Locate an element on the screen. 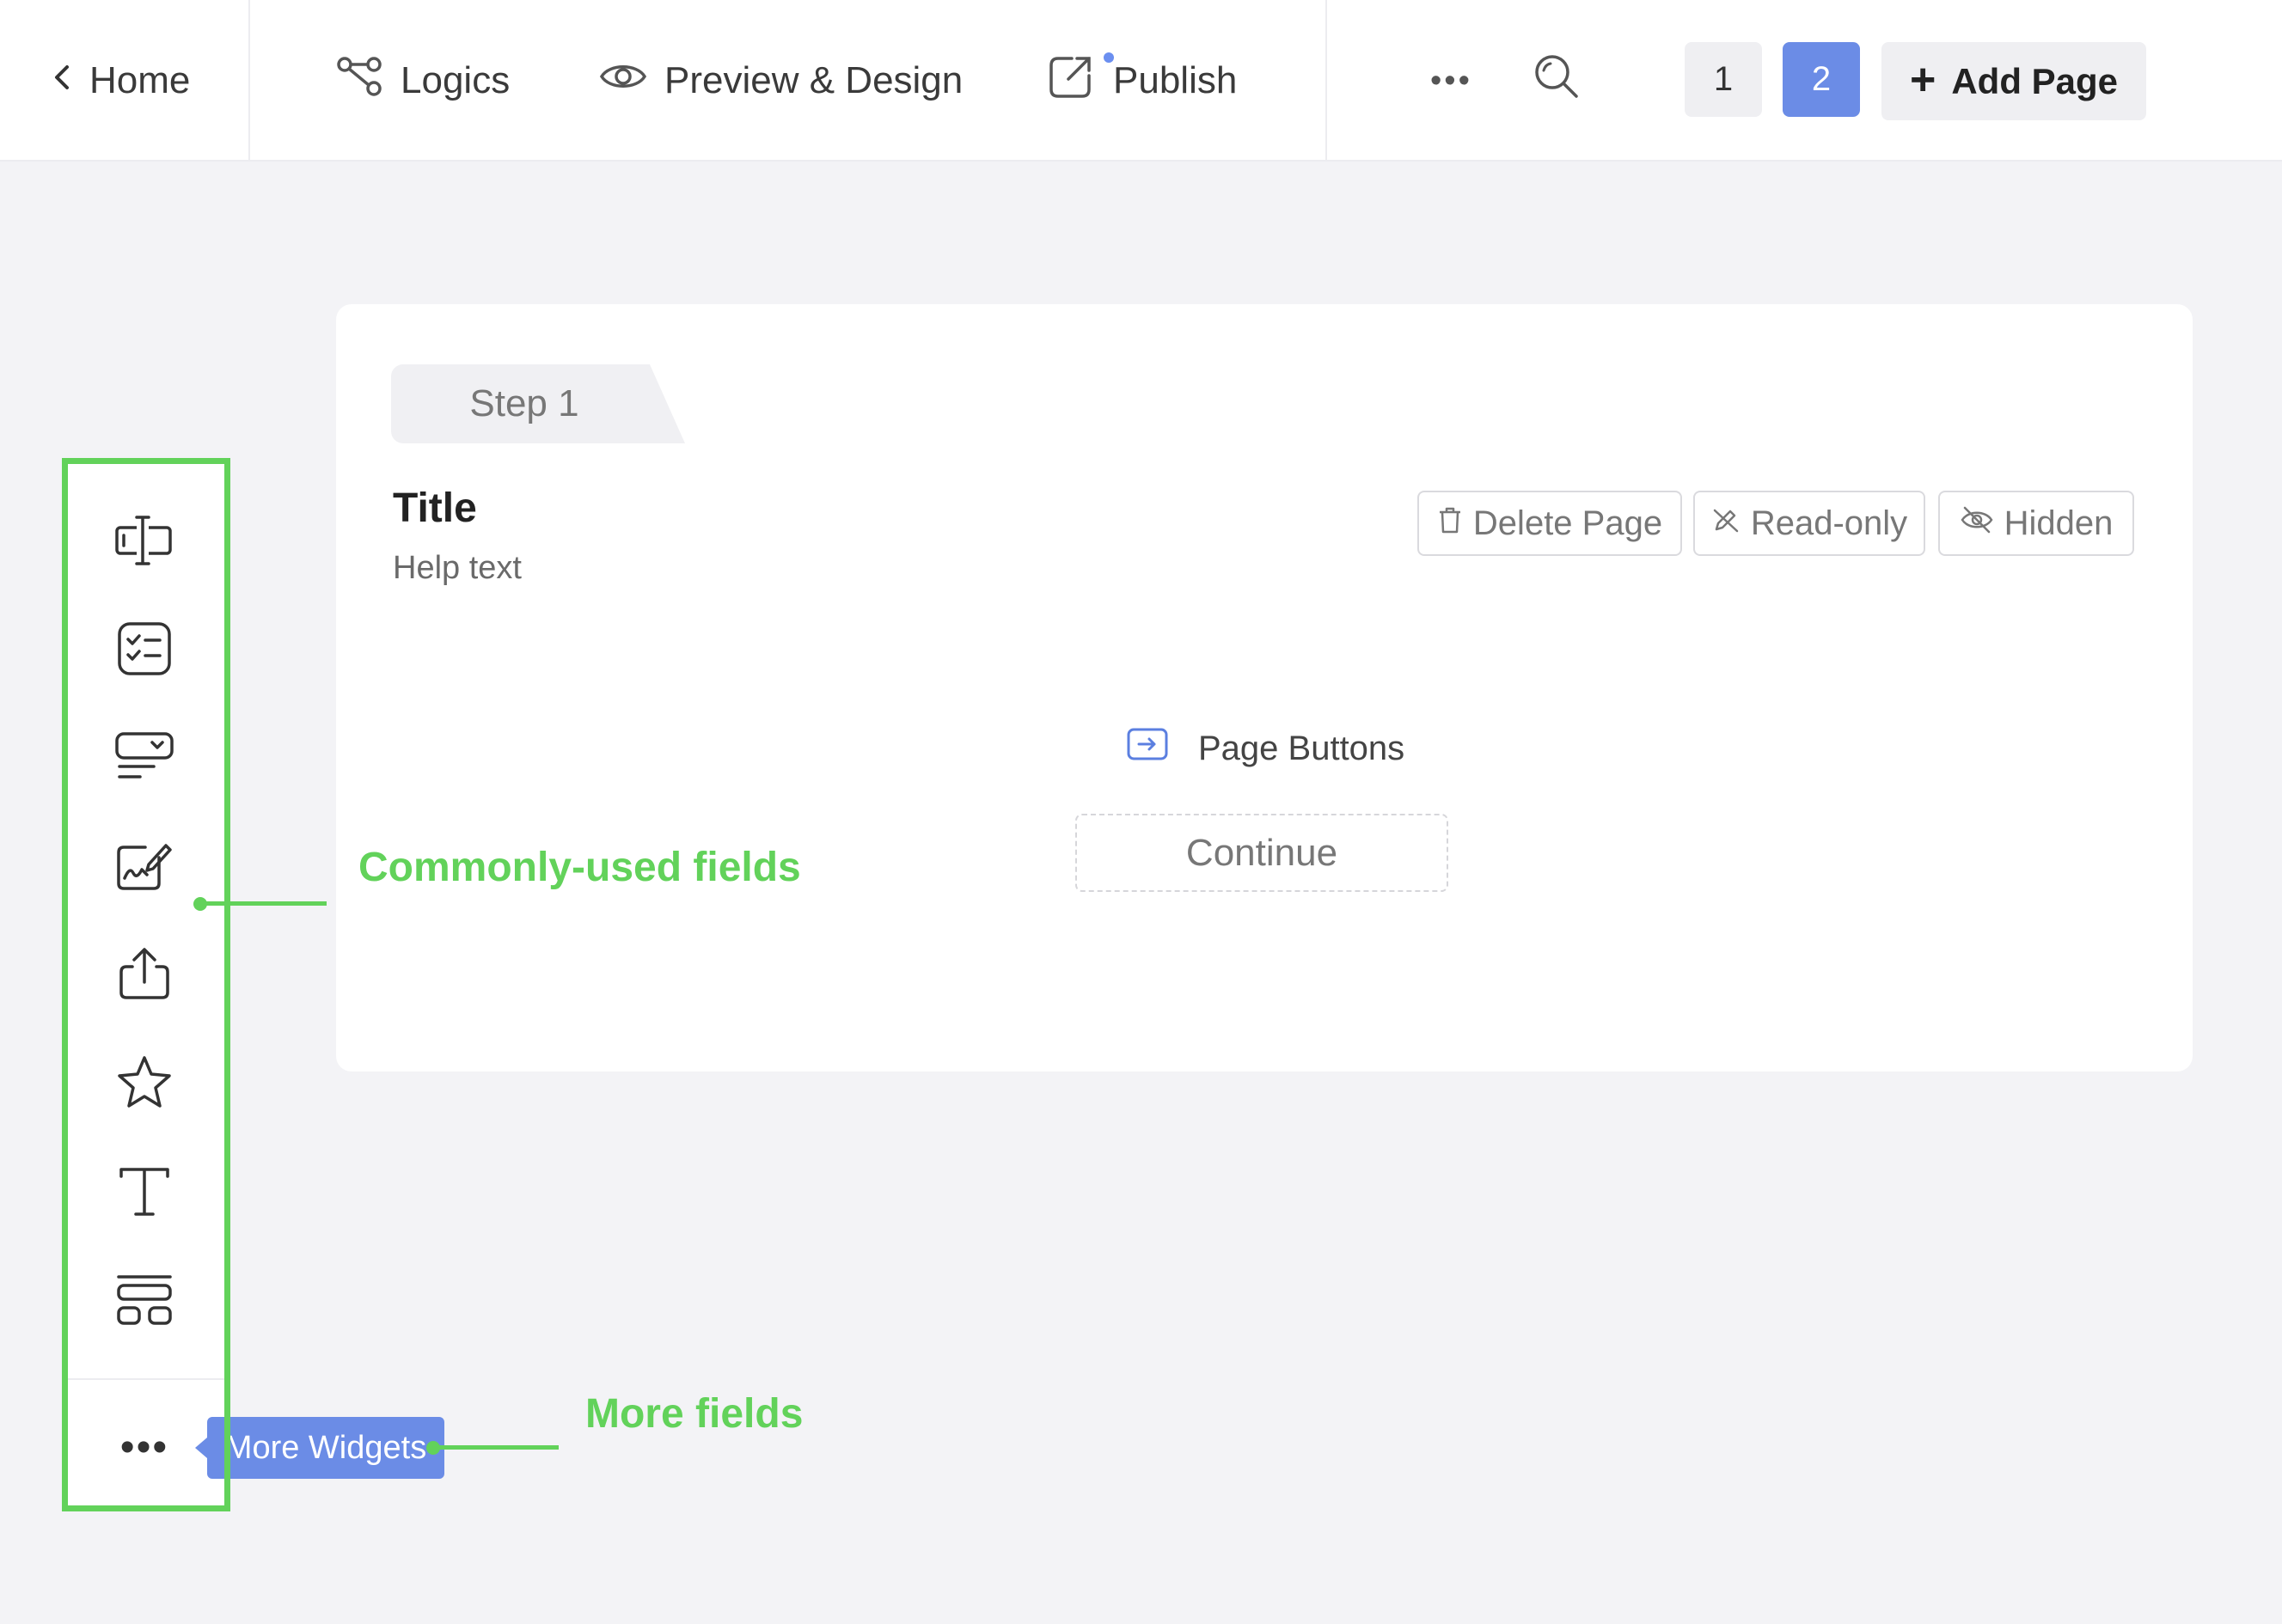  more-widgets-button: ••• is located at coordinates (145, 1447).